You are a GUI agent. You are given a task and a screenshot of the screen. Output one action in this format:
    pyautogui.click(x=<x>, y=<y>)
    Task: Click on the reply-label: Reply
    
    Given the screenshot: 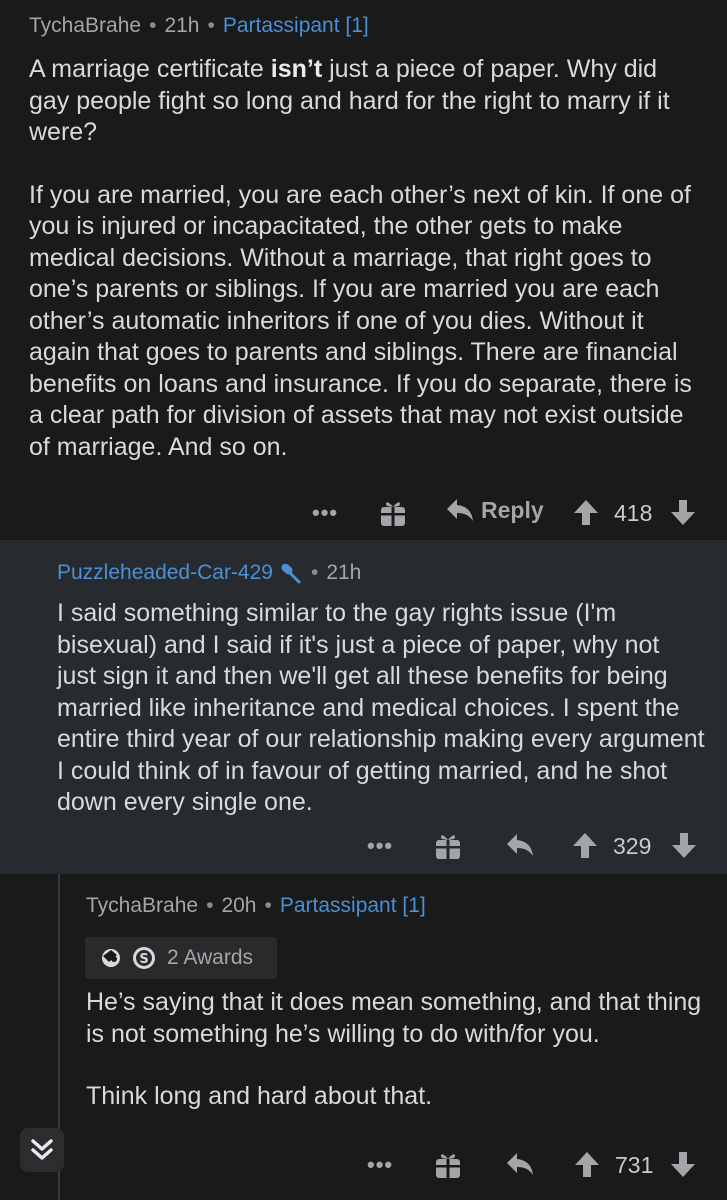 What is the action you would take?
    pyautogui.click(x=512, y=509)
    